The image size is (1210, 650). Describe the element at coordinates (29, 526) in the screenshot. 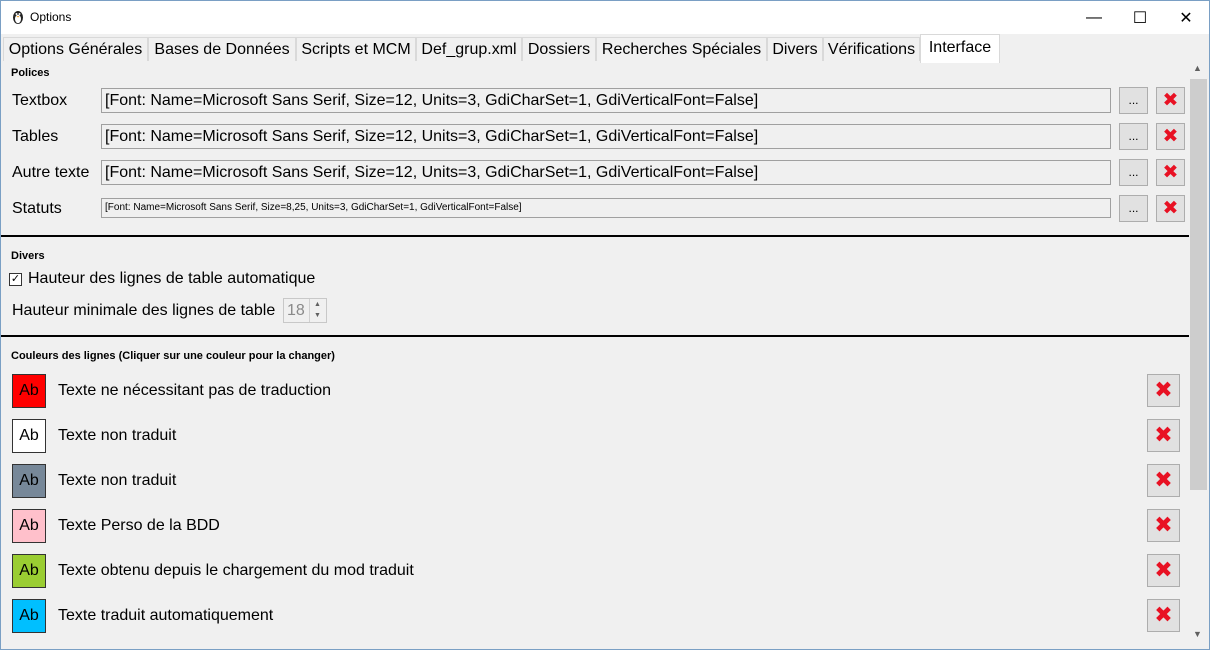

I see `color-swatch-bdd-custom: Ab` at that location.